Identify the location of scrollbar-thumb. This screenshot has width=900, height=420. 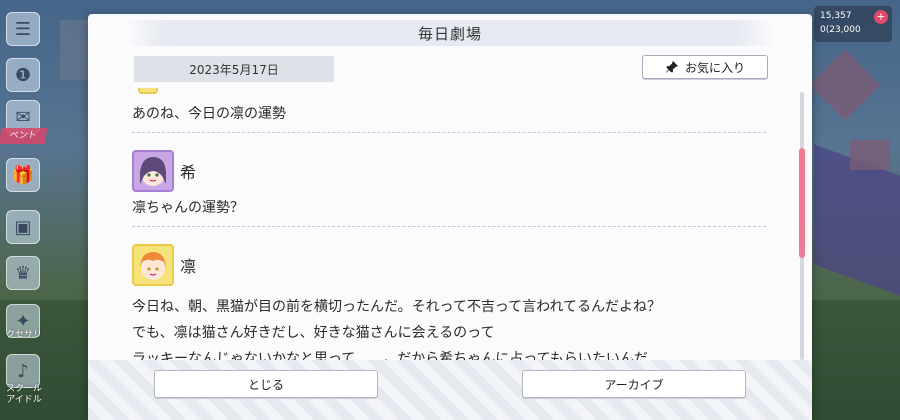
(802, 203).